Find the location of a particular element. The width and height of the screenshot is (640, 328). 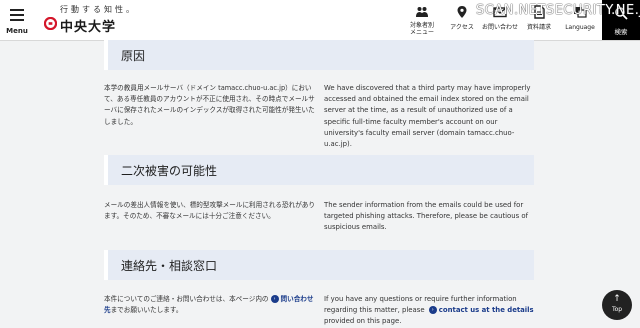

location-pin-icon is located at coordinates (462, 12).